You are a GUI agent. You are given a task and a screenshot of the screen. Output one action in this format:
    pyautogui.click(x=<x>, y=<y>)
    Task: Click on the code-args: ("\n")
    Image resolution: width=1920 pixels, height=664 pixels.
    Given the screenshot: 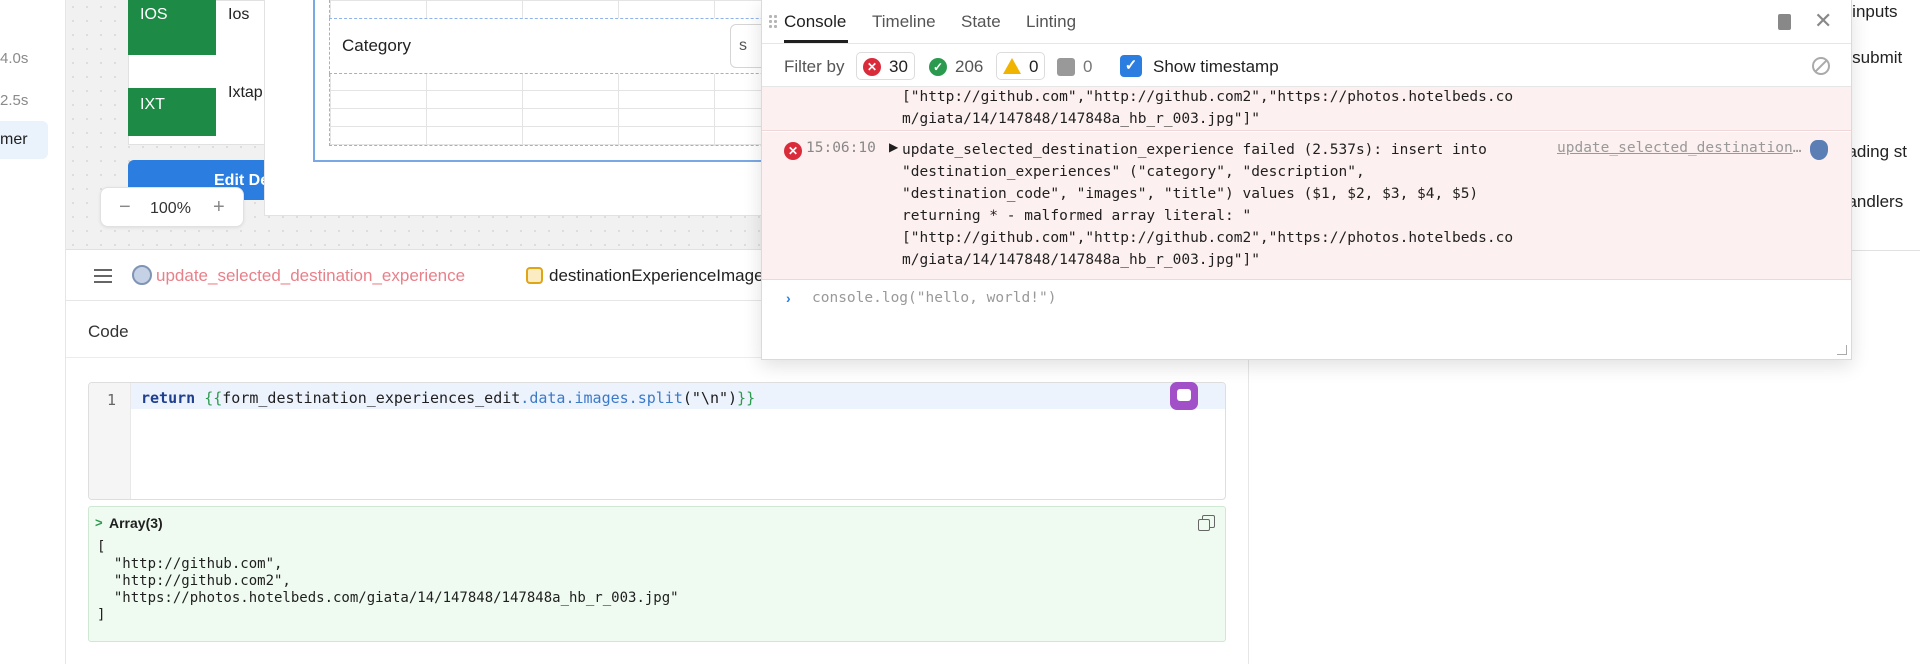 What is the action you would take?
    pyautogui.click(x=710, y=398)
    